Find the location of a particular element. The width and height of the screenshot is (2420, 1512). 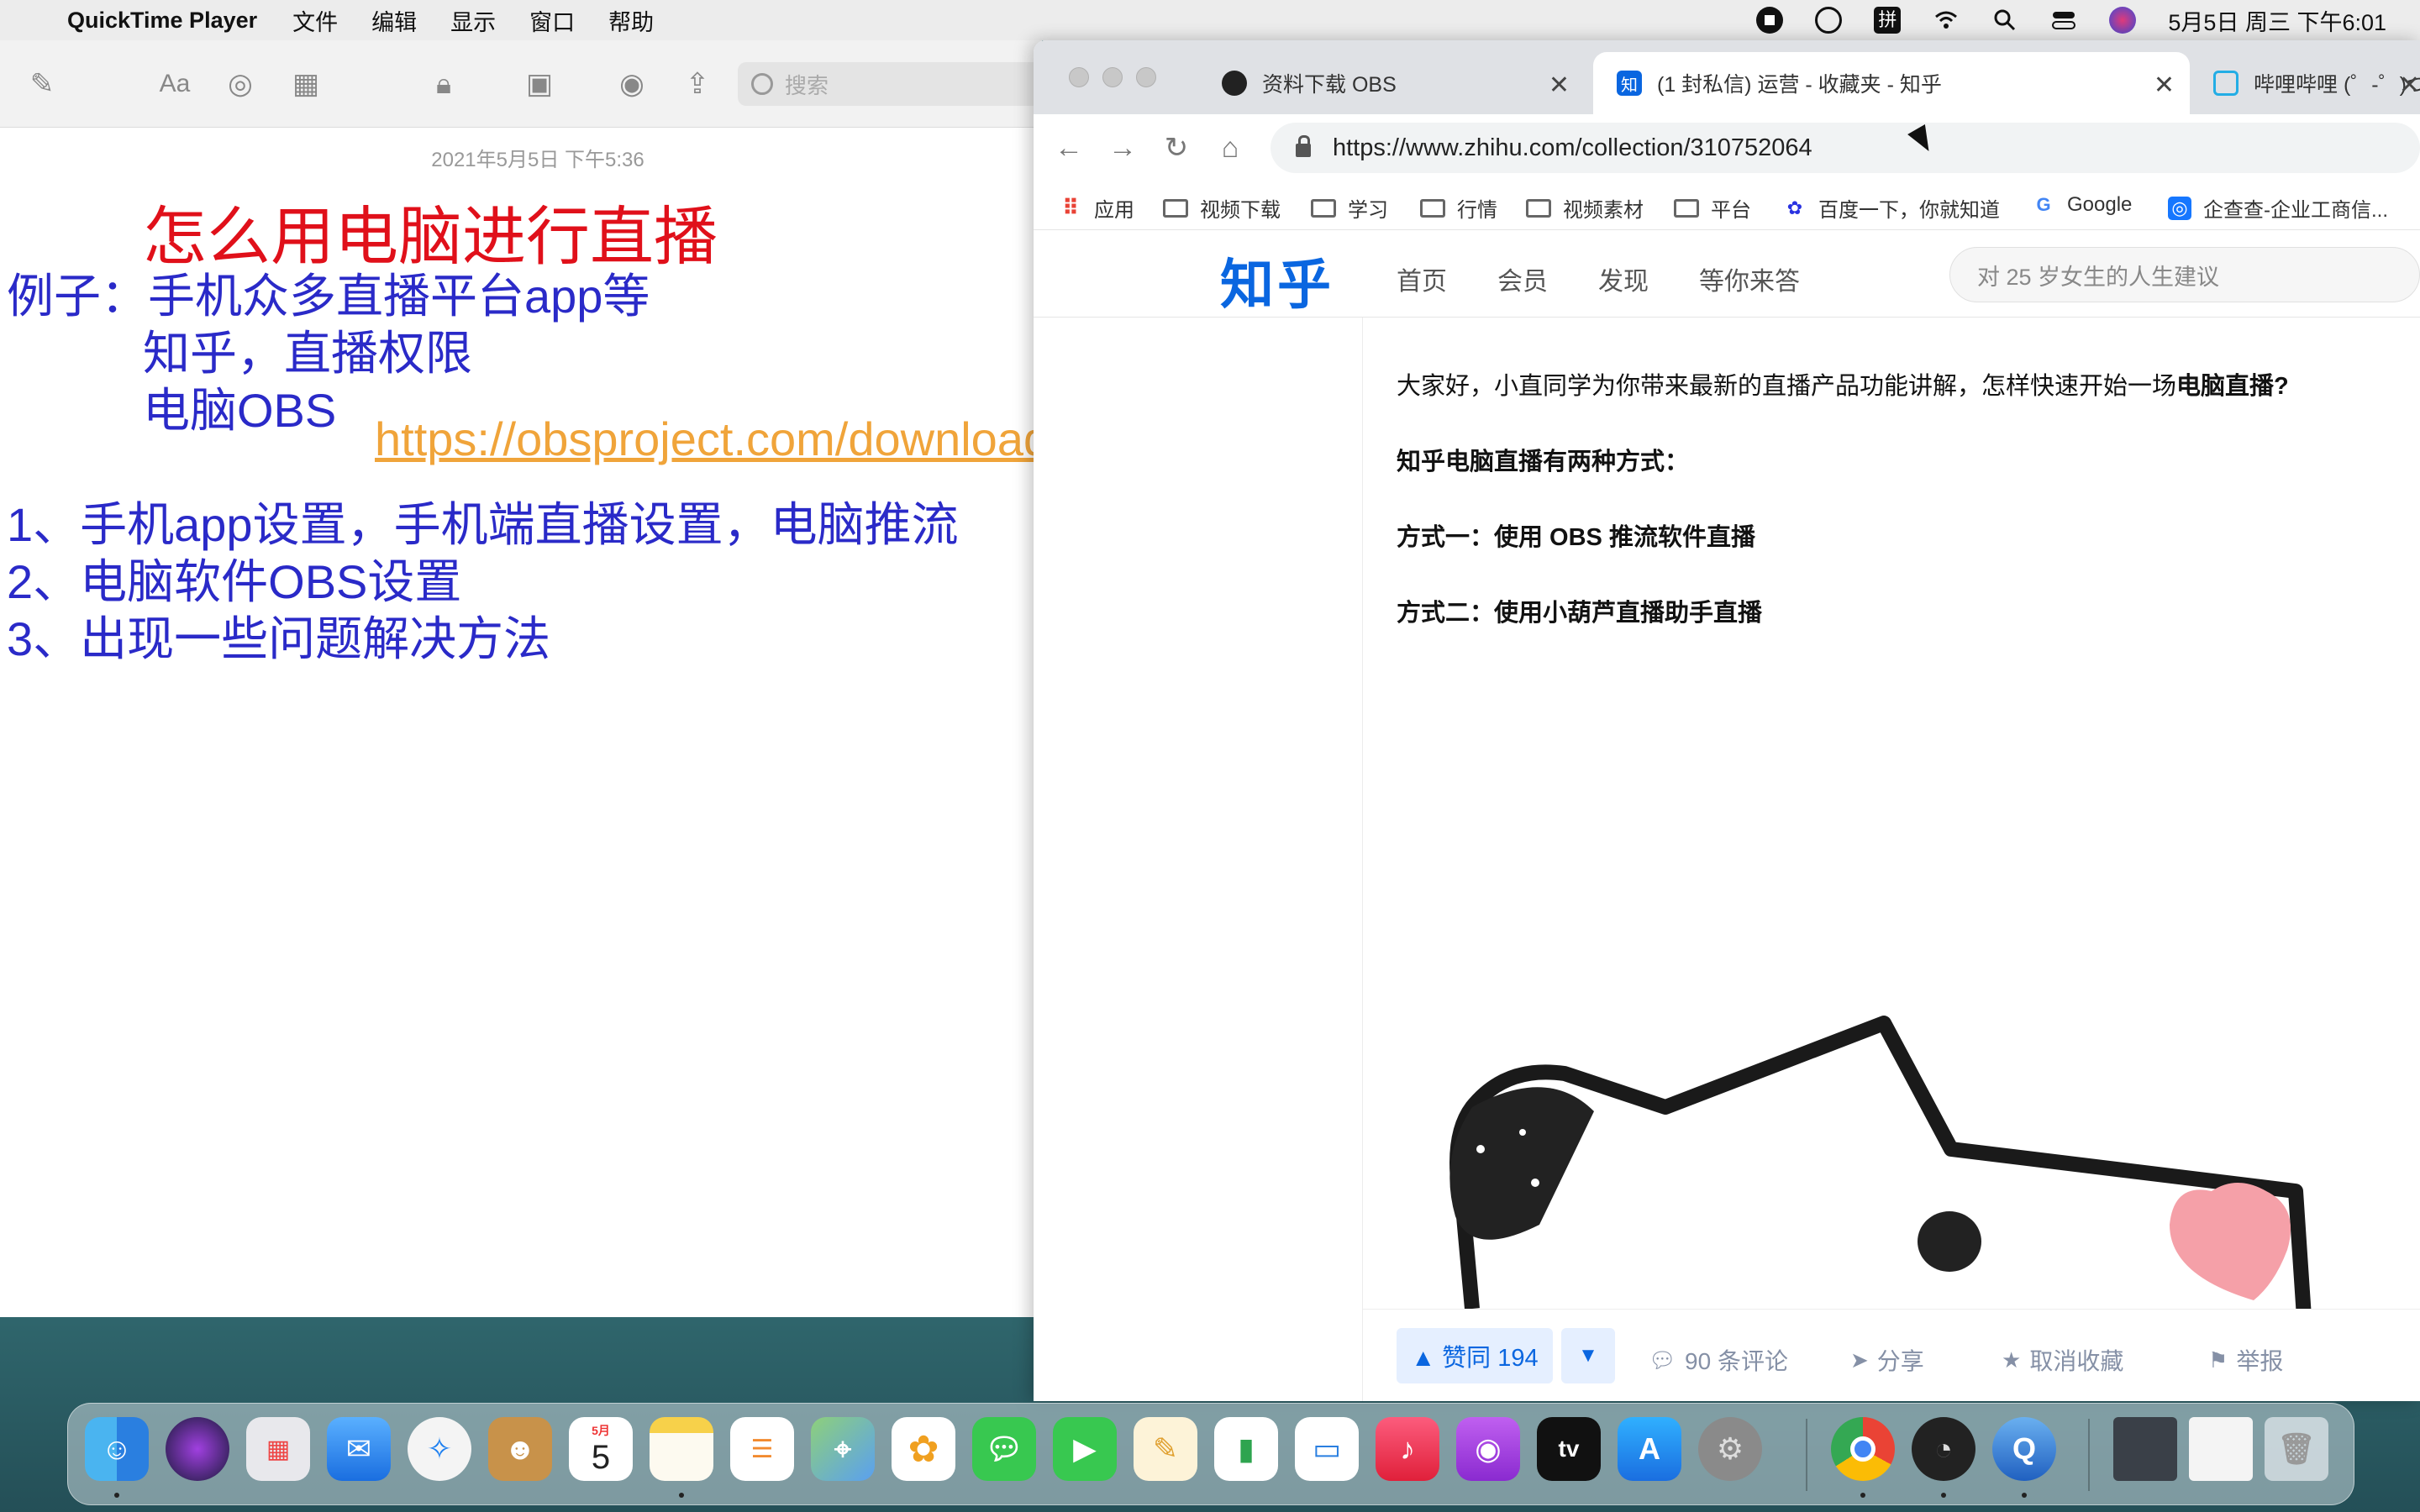

trash-icon: 🗑︎ is located at coordinates (2296, 1449).